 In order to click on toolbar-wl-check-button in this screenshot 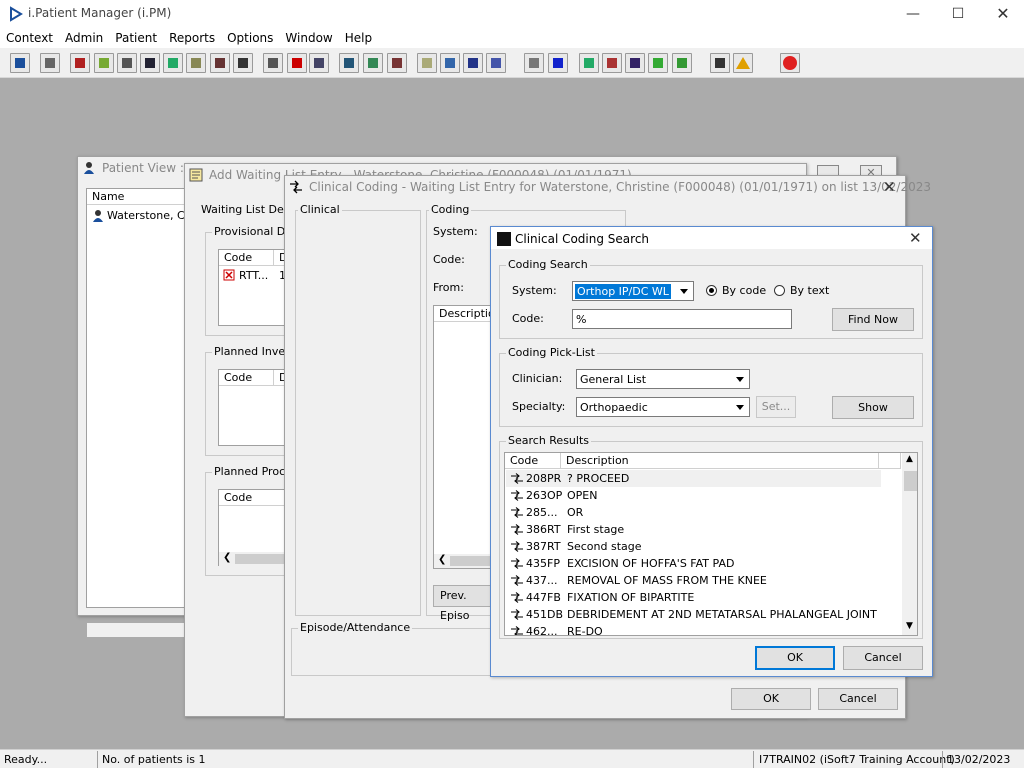, I will do `click(682, 63)`.